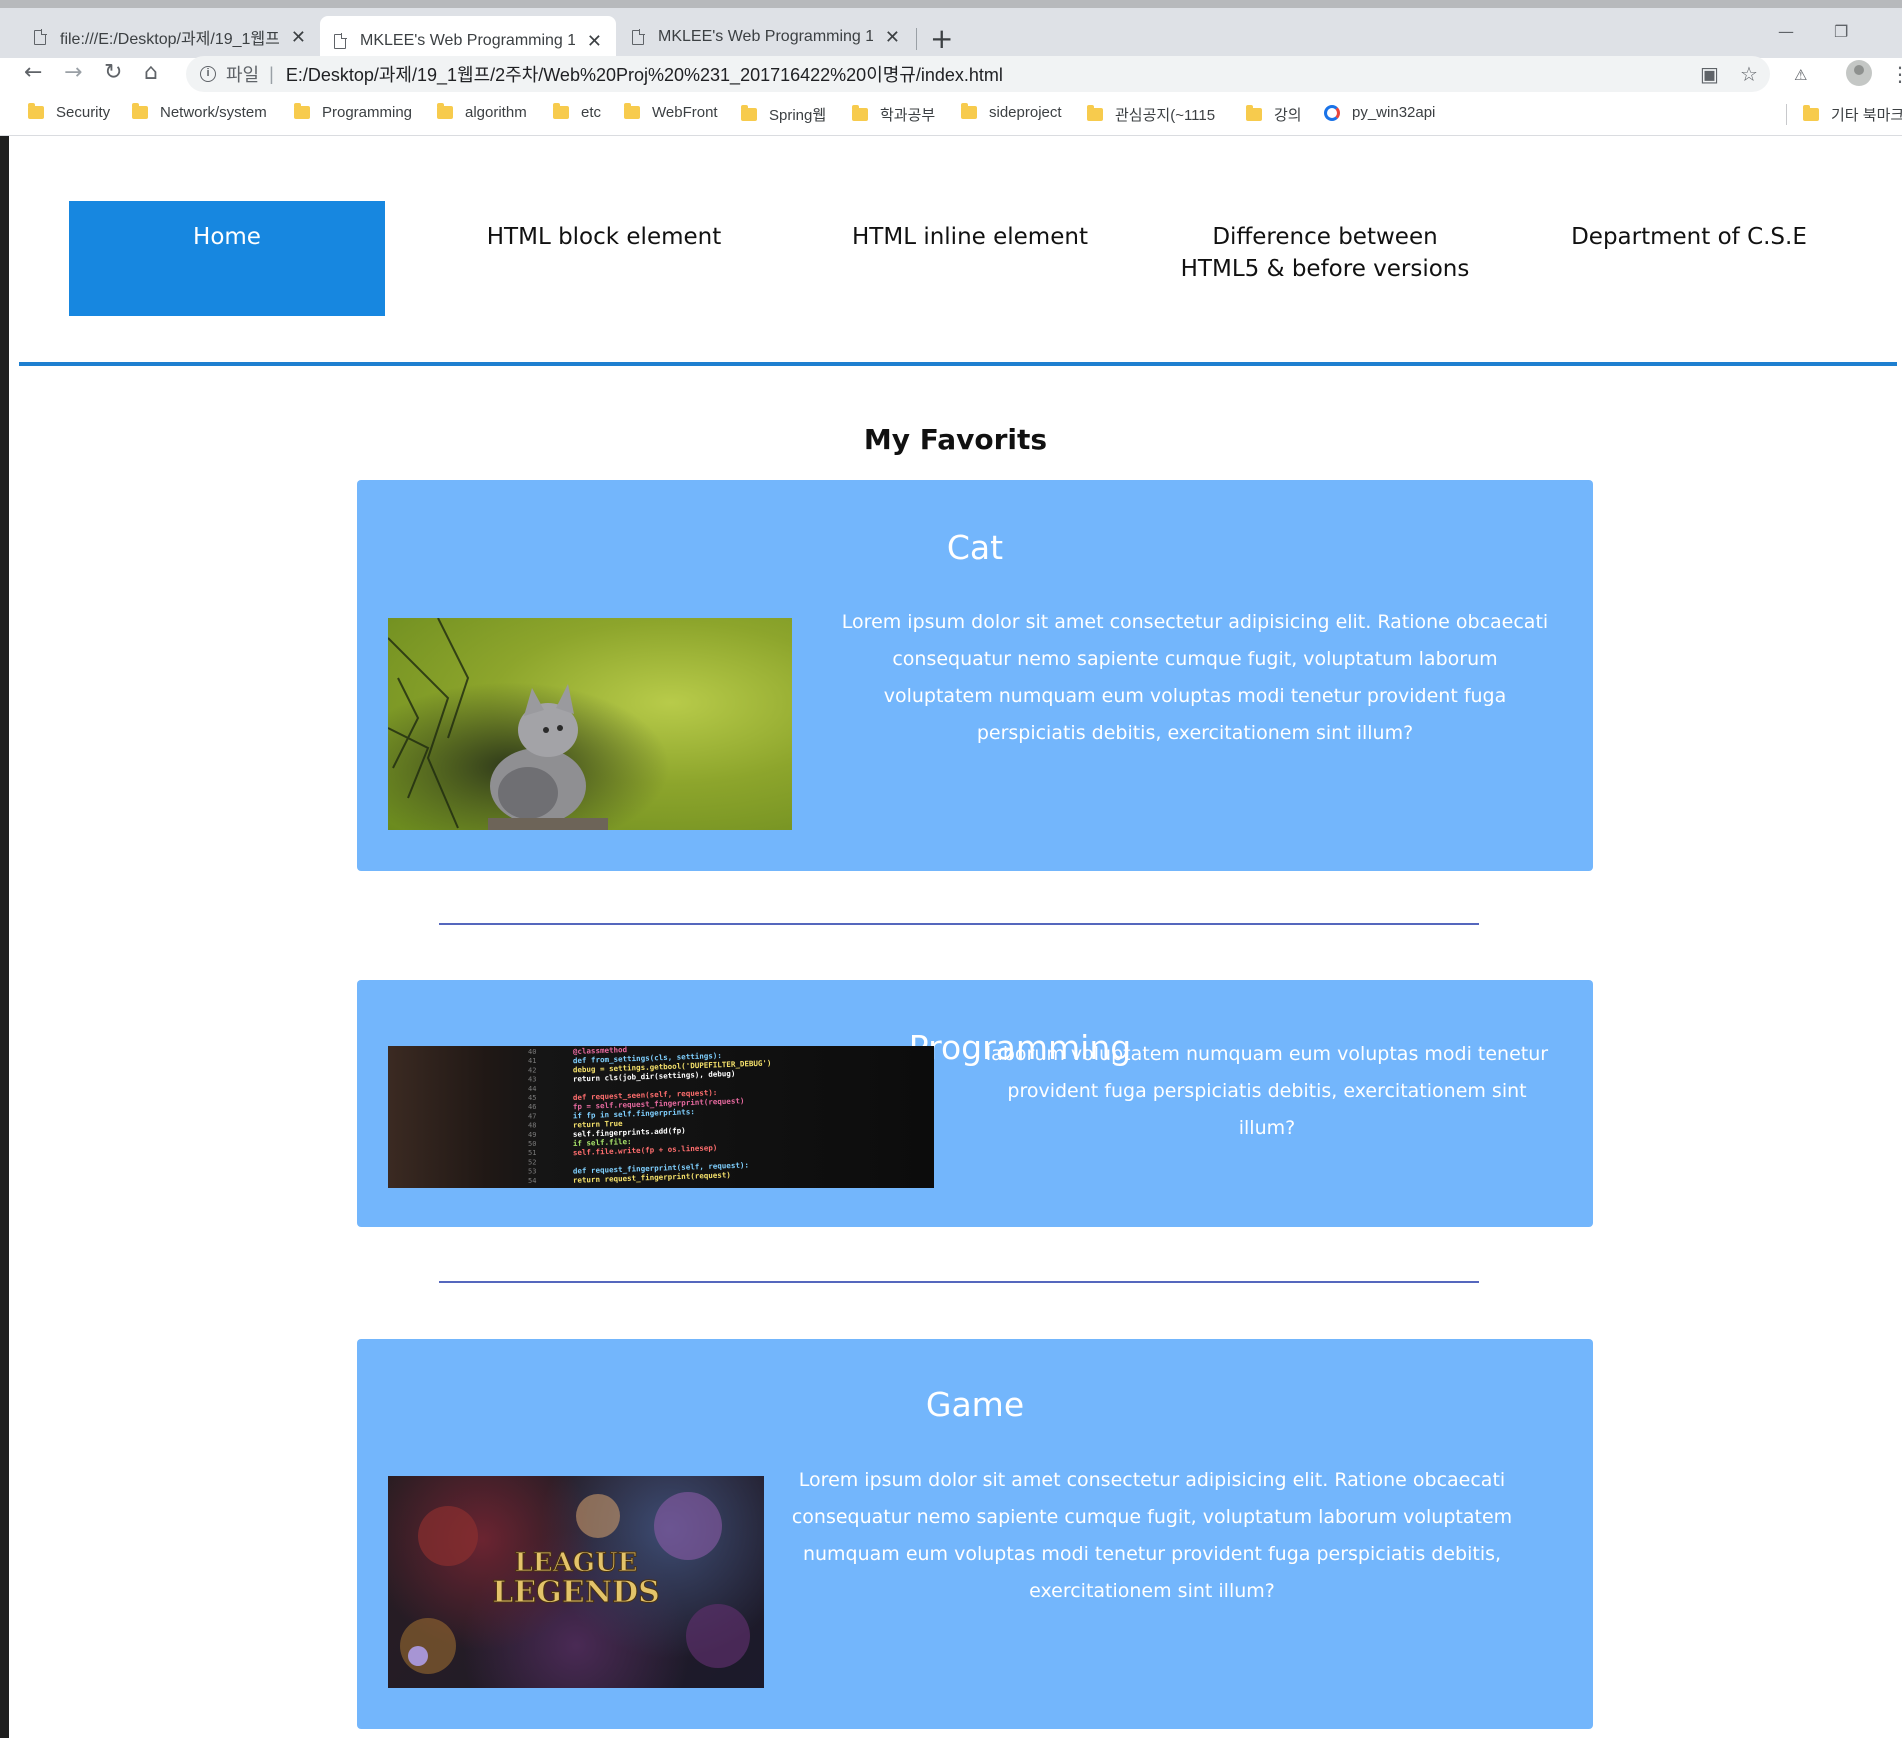  What do you see at coordinates (532, 1052) in the screenshot?
I see `code-line-number: 40` at bounding box center [532, 1052].